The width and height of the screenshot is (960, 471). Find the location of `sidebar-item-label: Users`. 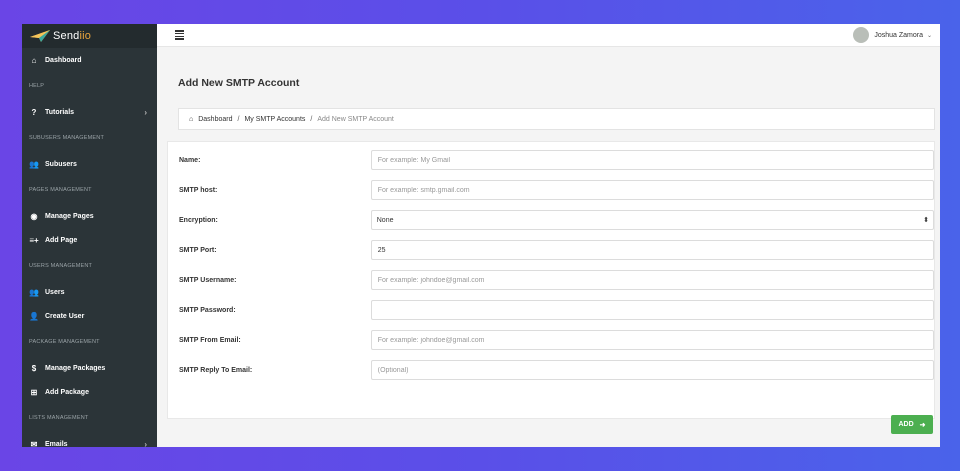

sidebar-item-label: Users is located at coordinates (55, 292).